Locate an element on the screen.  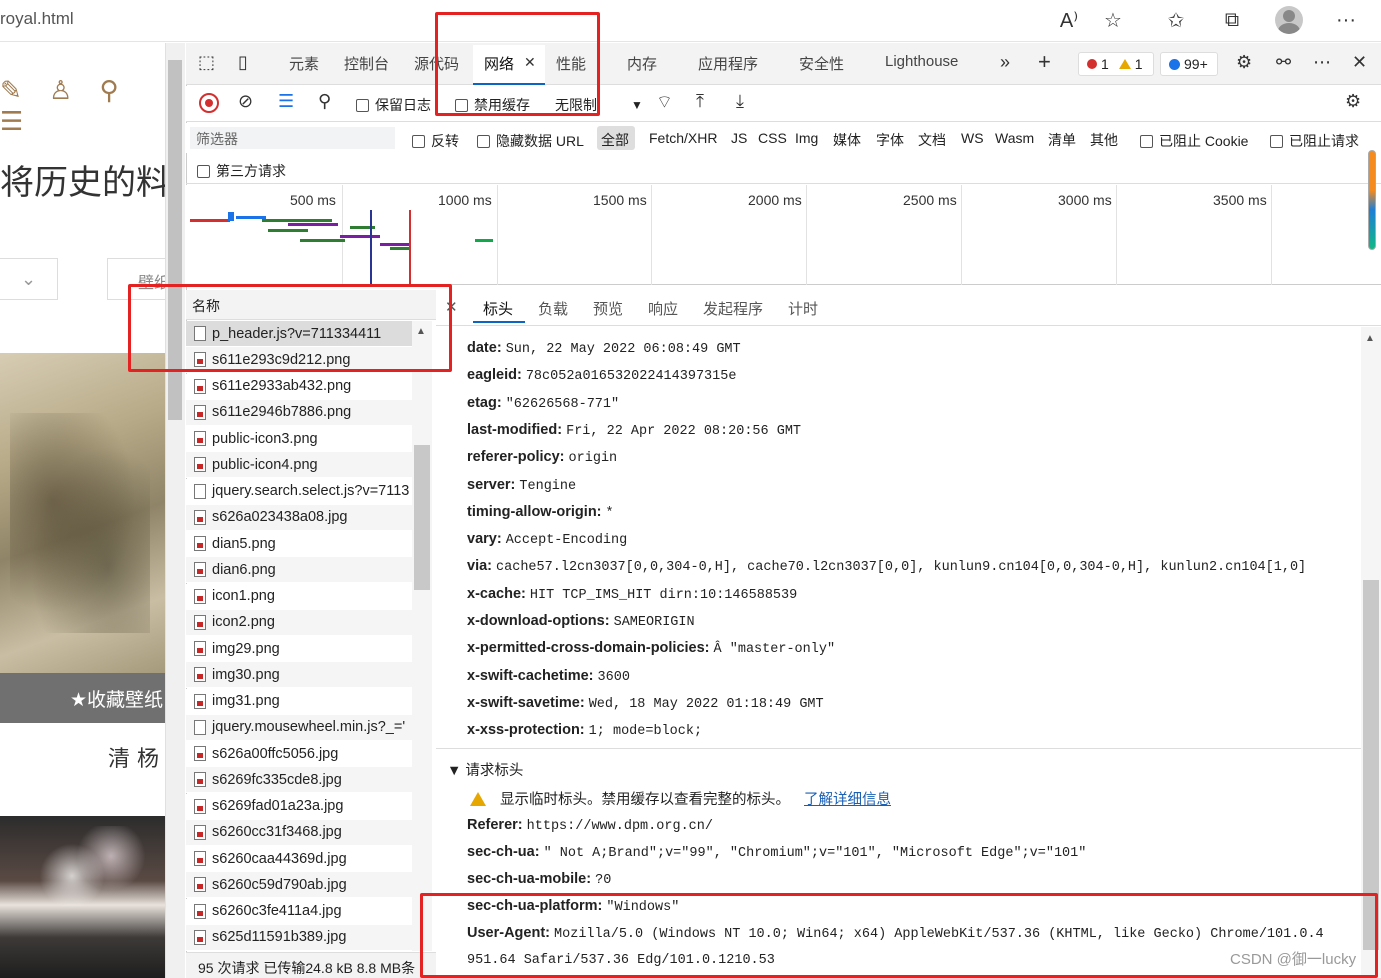
blocked-cookies-checkbox: 已阻止 Cookie is located at coordinates (1194, 141).